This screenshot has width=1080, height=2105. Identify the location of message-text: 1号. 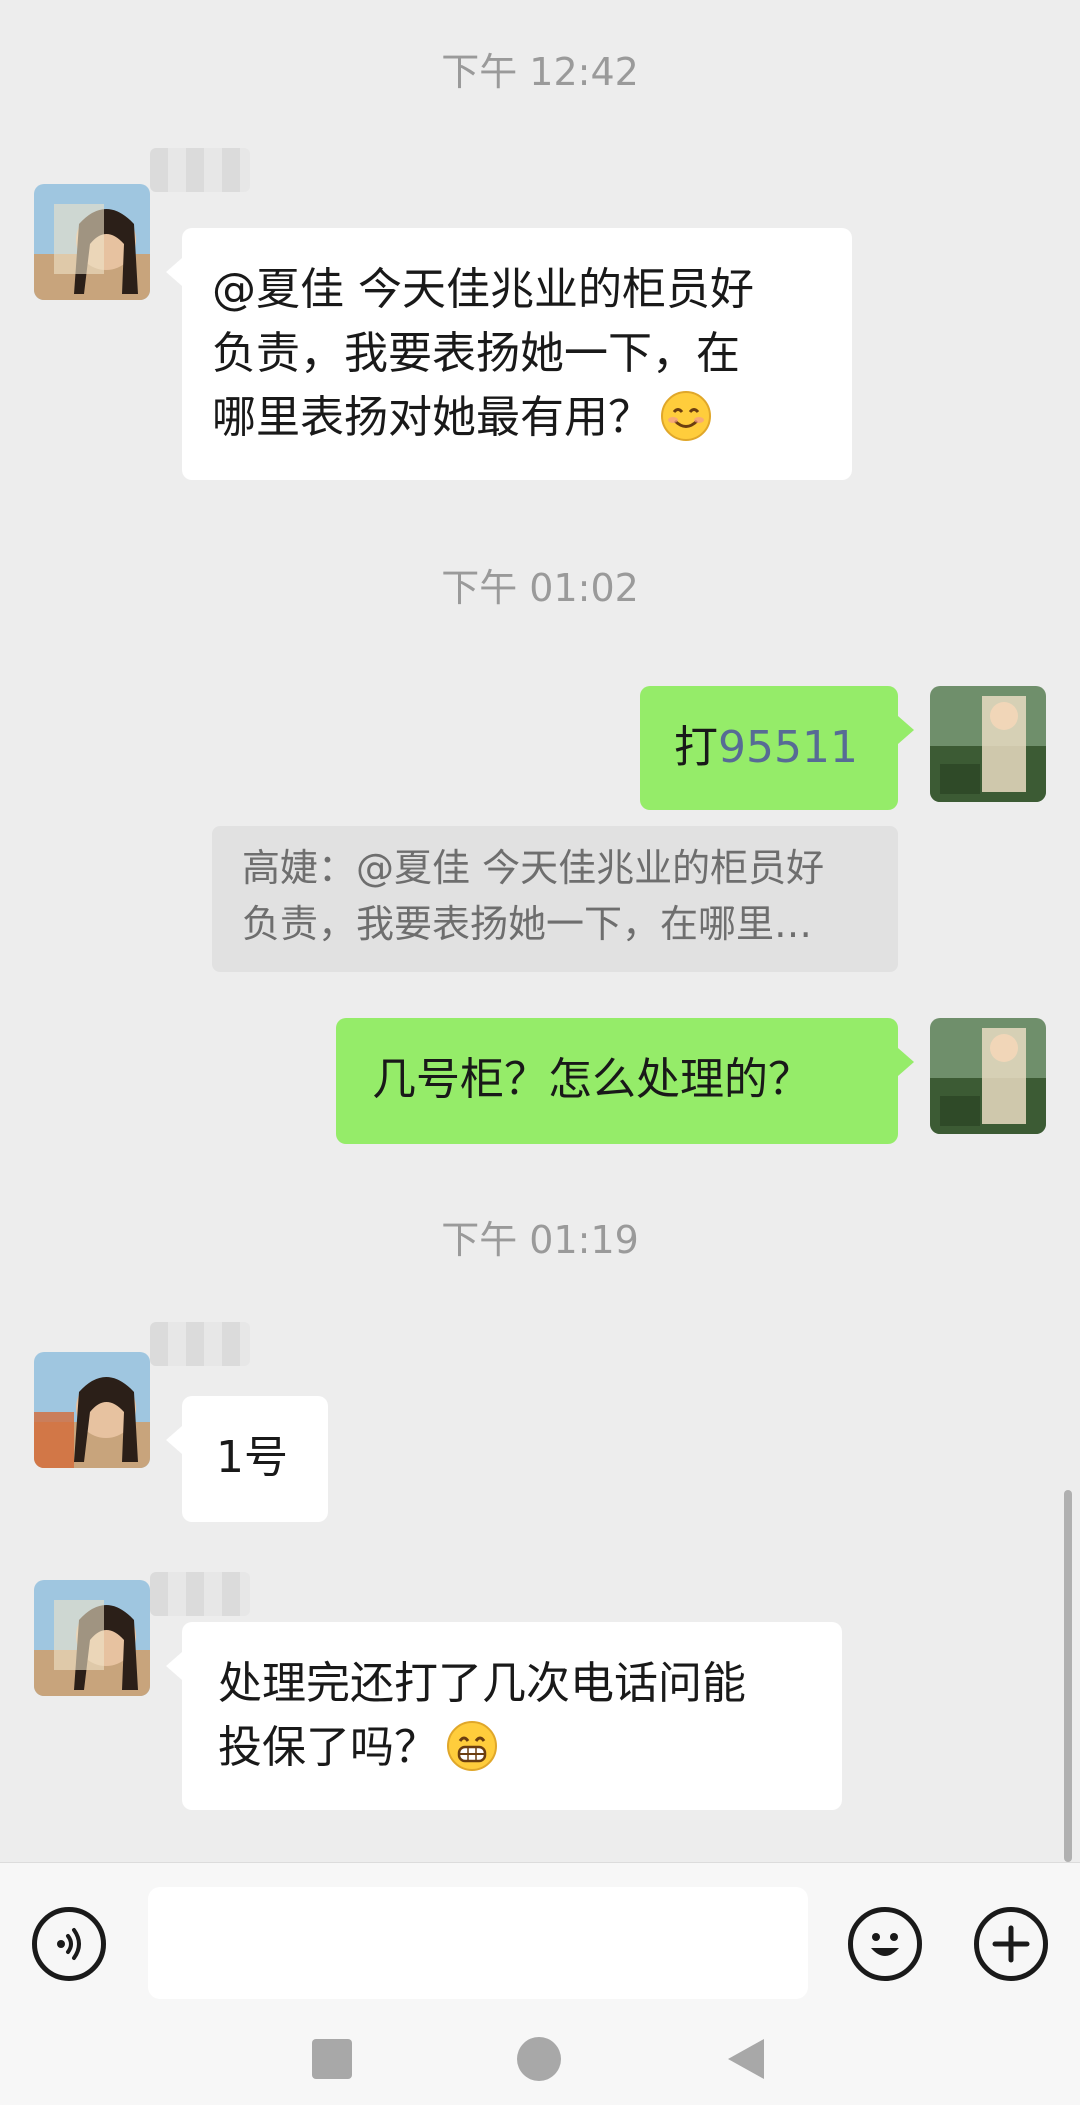
(252, 1457).